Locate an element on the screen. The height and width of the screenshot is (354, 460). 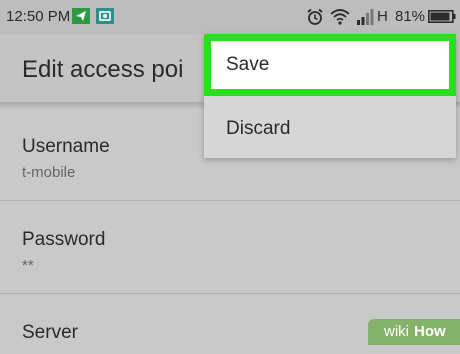
network-type-label: H is located at coordinates (382, 16).